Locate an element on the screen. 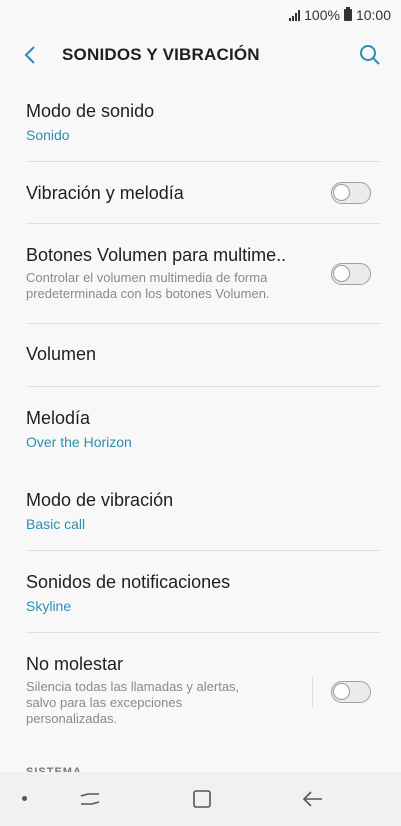 Image resolution: width=401 pixels, height=826 pixels. vibration-mode-title: Modo de vibración is located at coordinates (100, 500).